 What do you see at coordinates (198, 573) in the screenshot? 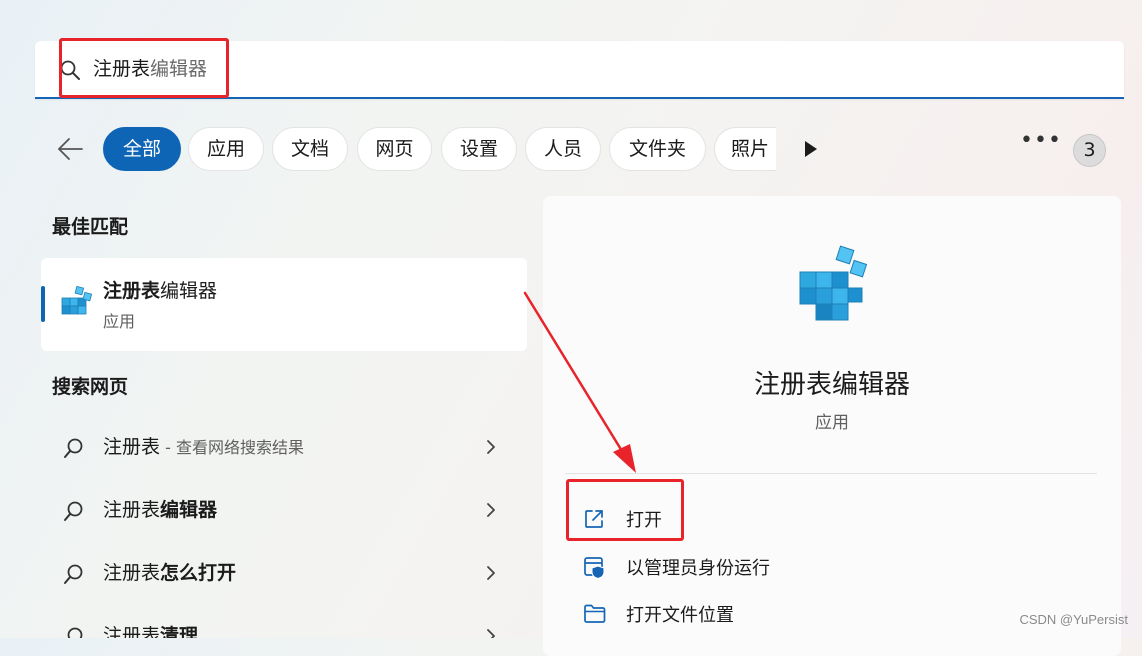
I see `web-result-suffix: 怎么打开` at bounding box center [198, 573].